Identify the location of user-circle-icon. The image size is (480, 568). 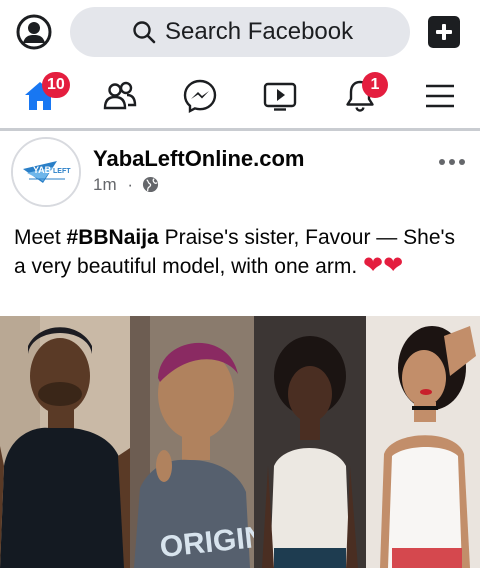
(34, 32).